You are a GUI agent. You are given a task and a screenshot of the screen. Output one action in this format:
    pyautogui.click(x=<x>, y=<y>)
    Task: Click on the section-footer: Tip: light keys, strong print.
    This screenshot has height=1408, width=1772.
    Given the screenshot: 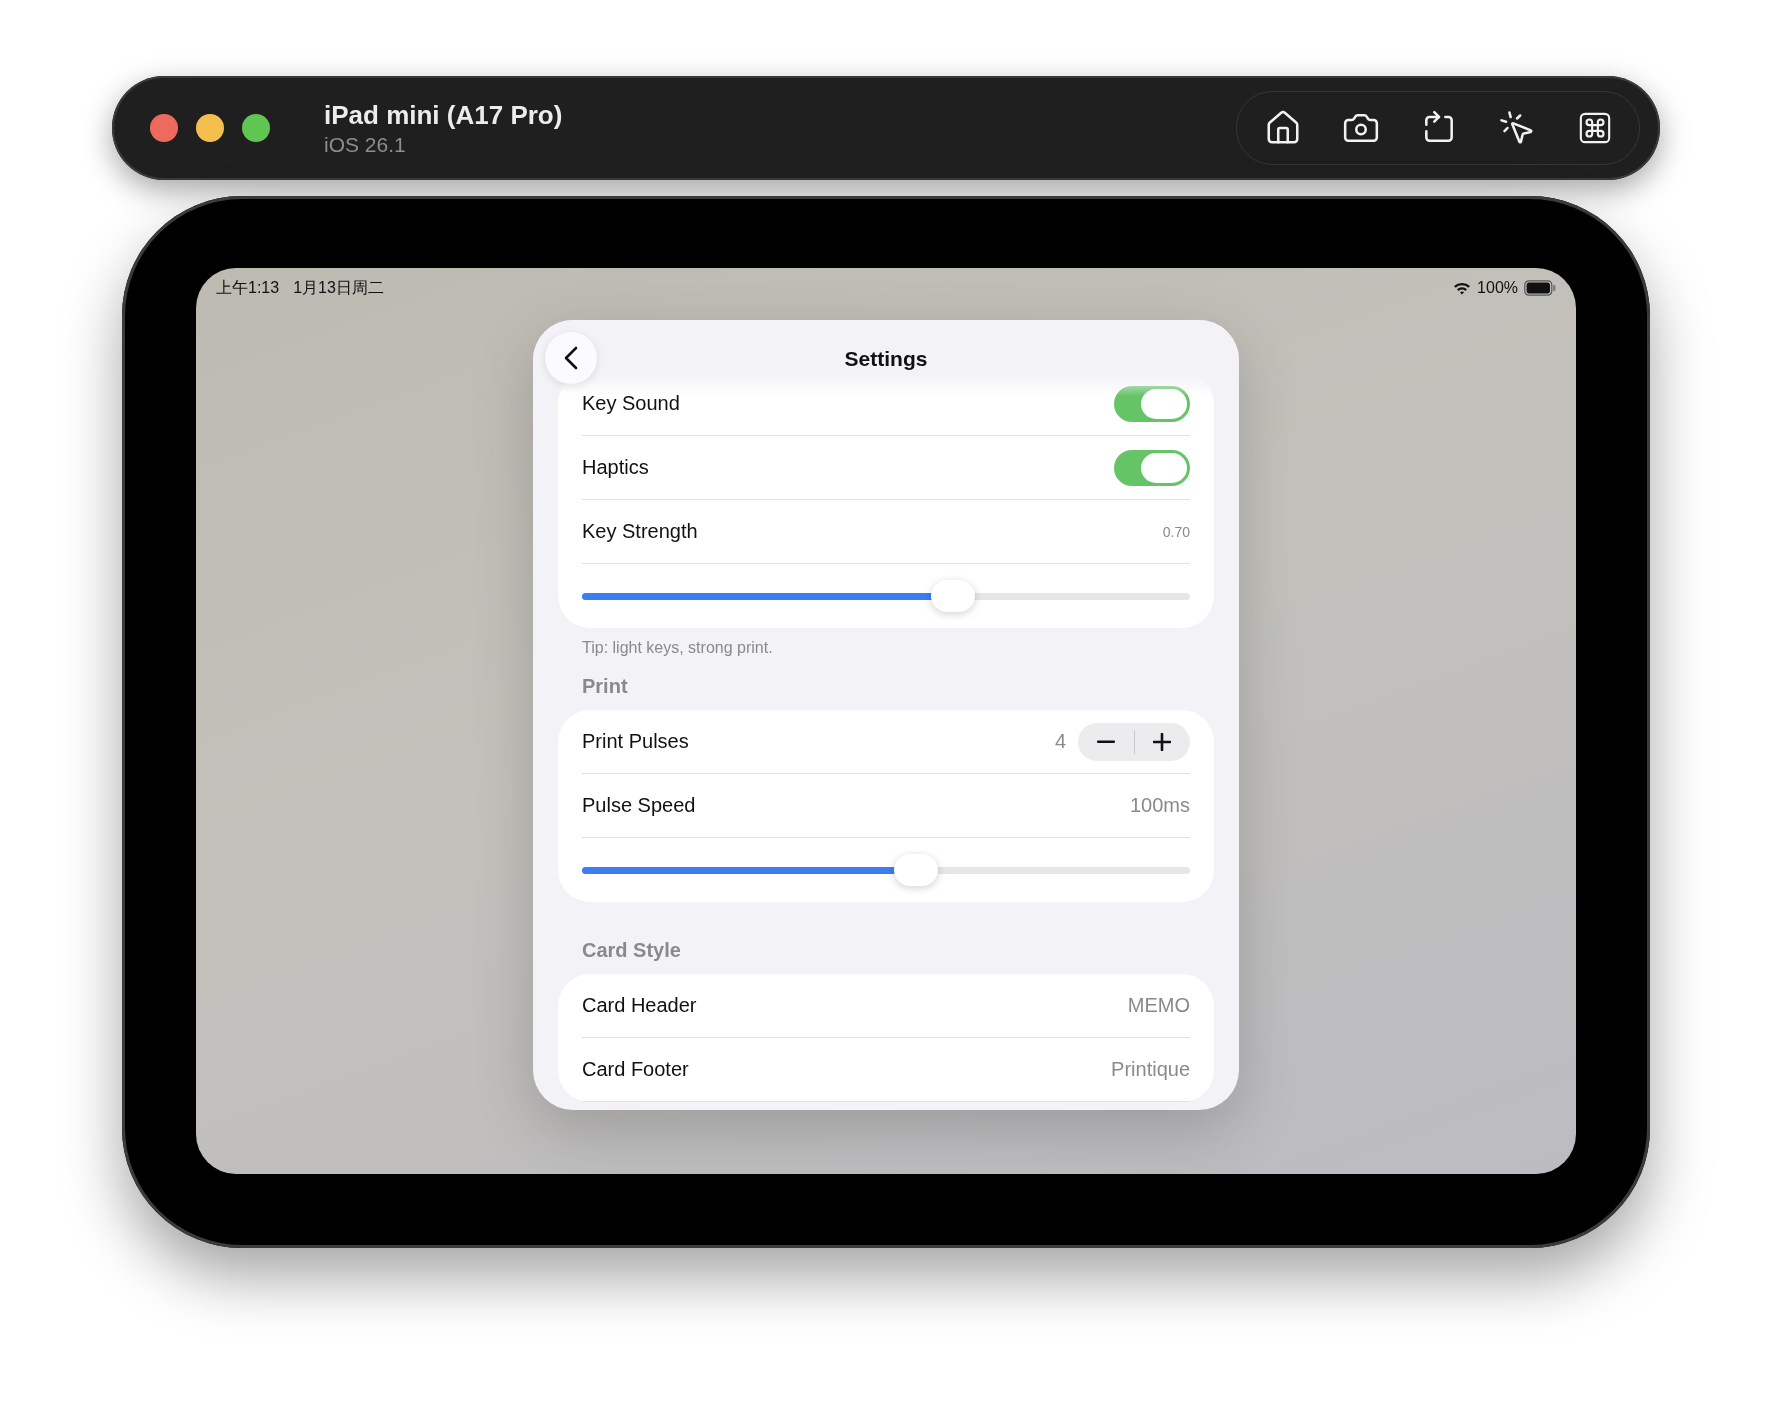 What is the action you would take?
    pyautogui.click(x=886, y=648)
    